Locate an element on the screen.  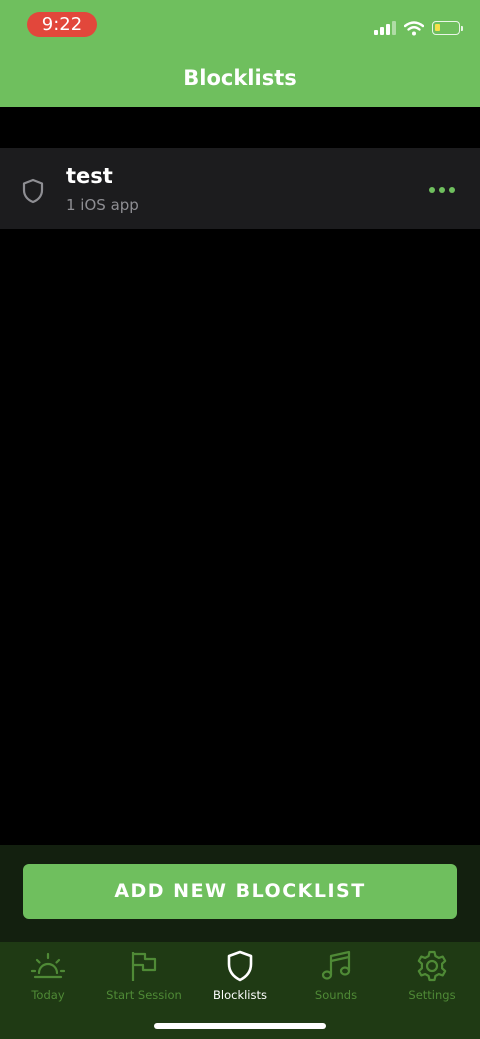
sunrise-icon is located at coordinates (48, 966).